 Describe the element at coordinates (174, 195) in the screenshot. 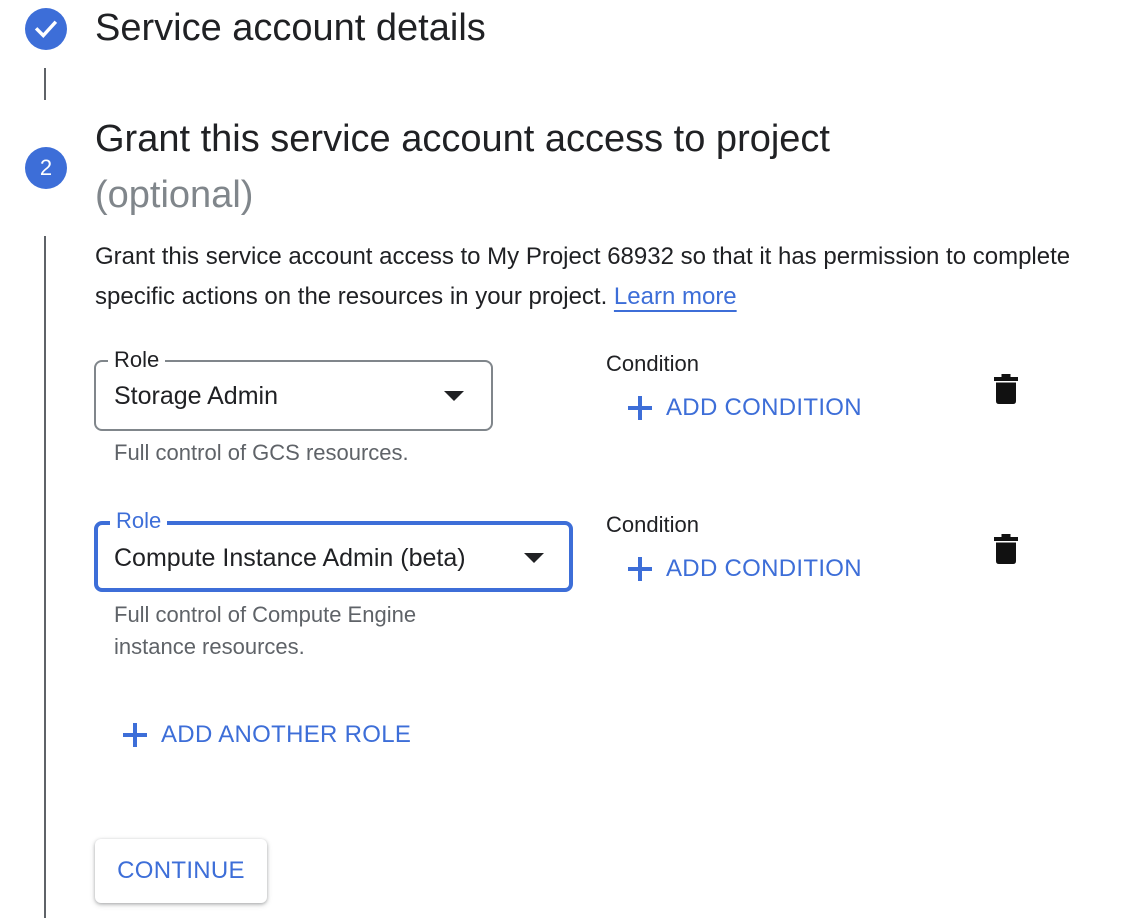

I see `step2-optional-label: (optional)` at that location.